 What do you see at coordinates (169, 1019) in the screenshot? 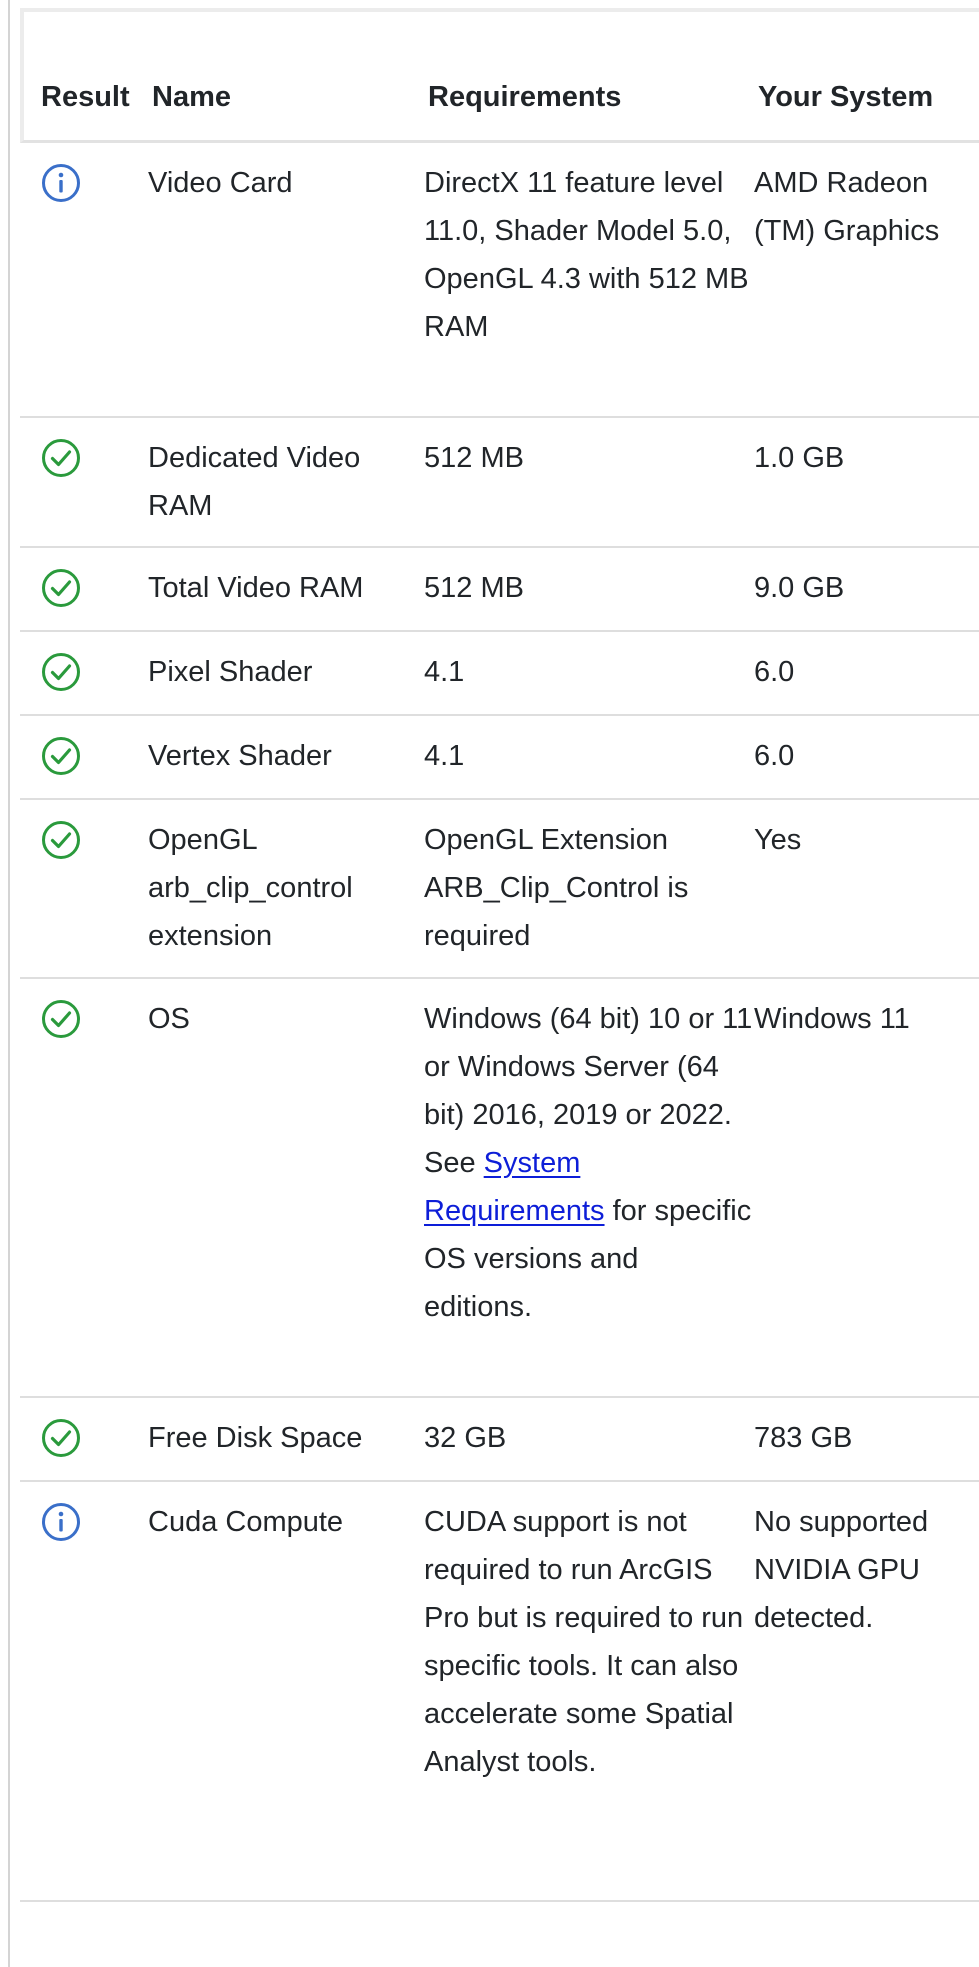
I see `row-name: OS` at bounding box center [169, 1019].